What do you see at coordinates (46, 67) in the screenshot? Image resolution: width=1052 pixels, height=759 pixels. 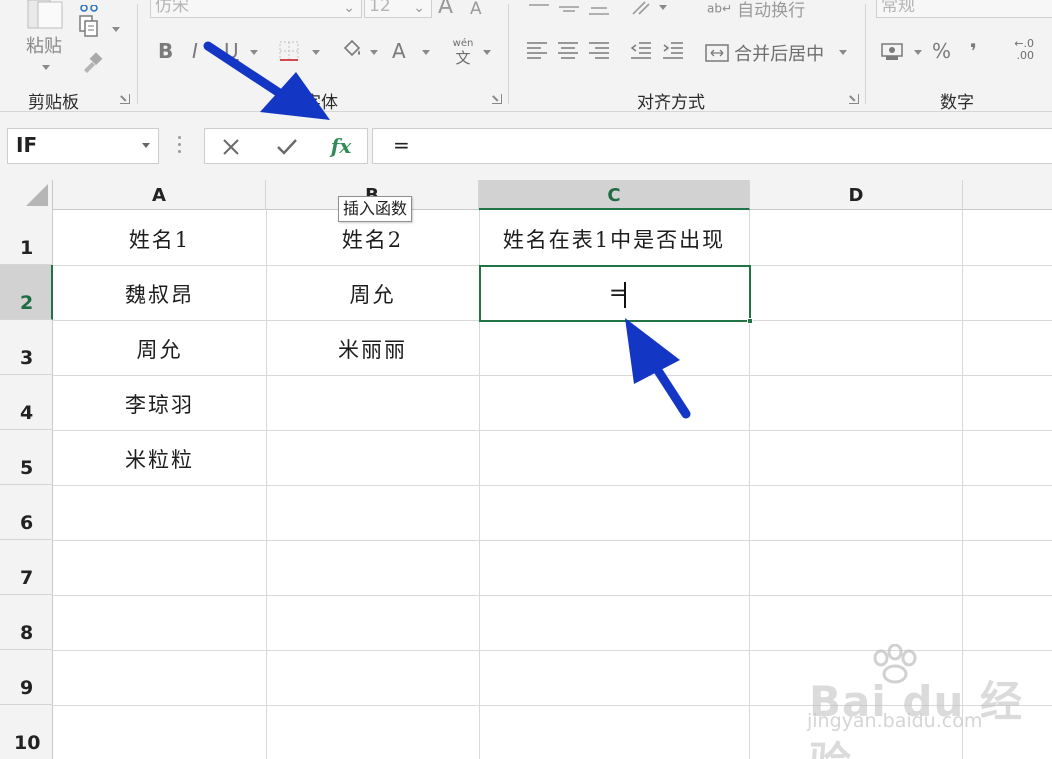 I see `paste-dropdown-icon` at bounding box center [46, 67].